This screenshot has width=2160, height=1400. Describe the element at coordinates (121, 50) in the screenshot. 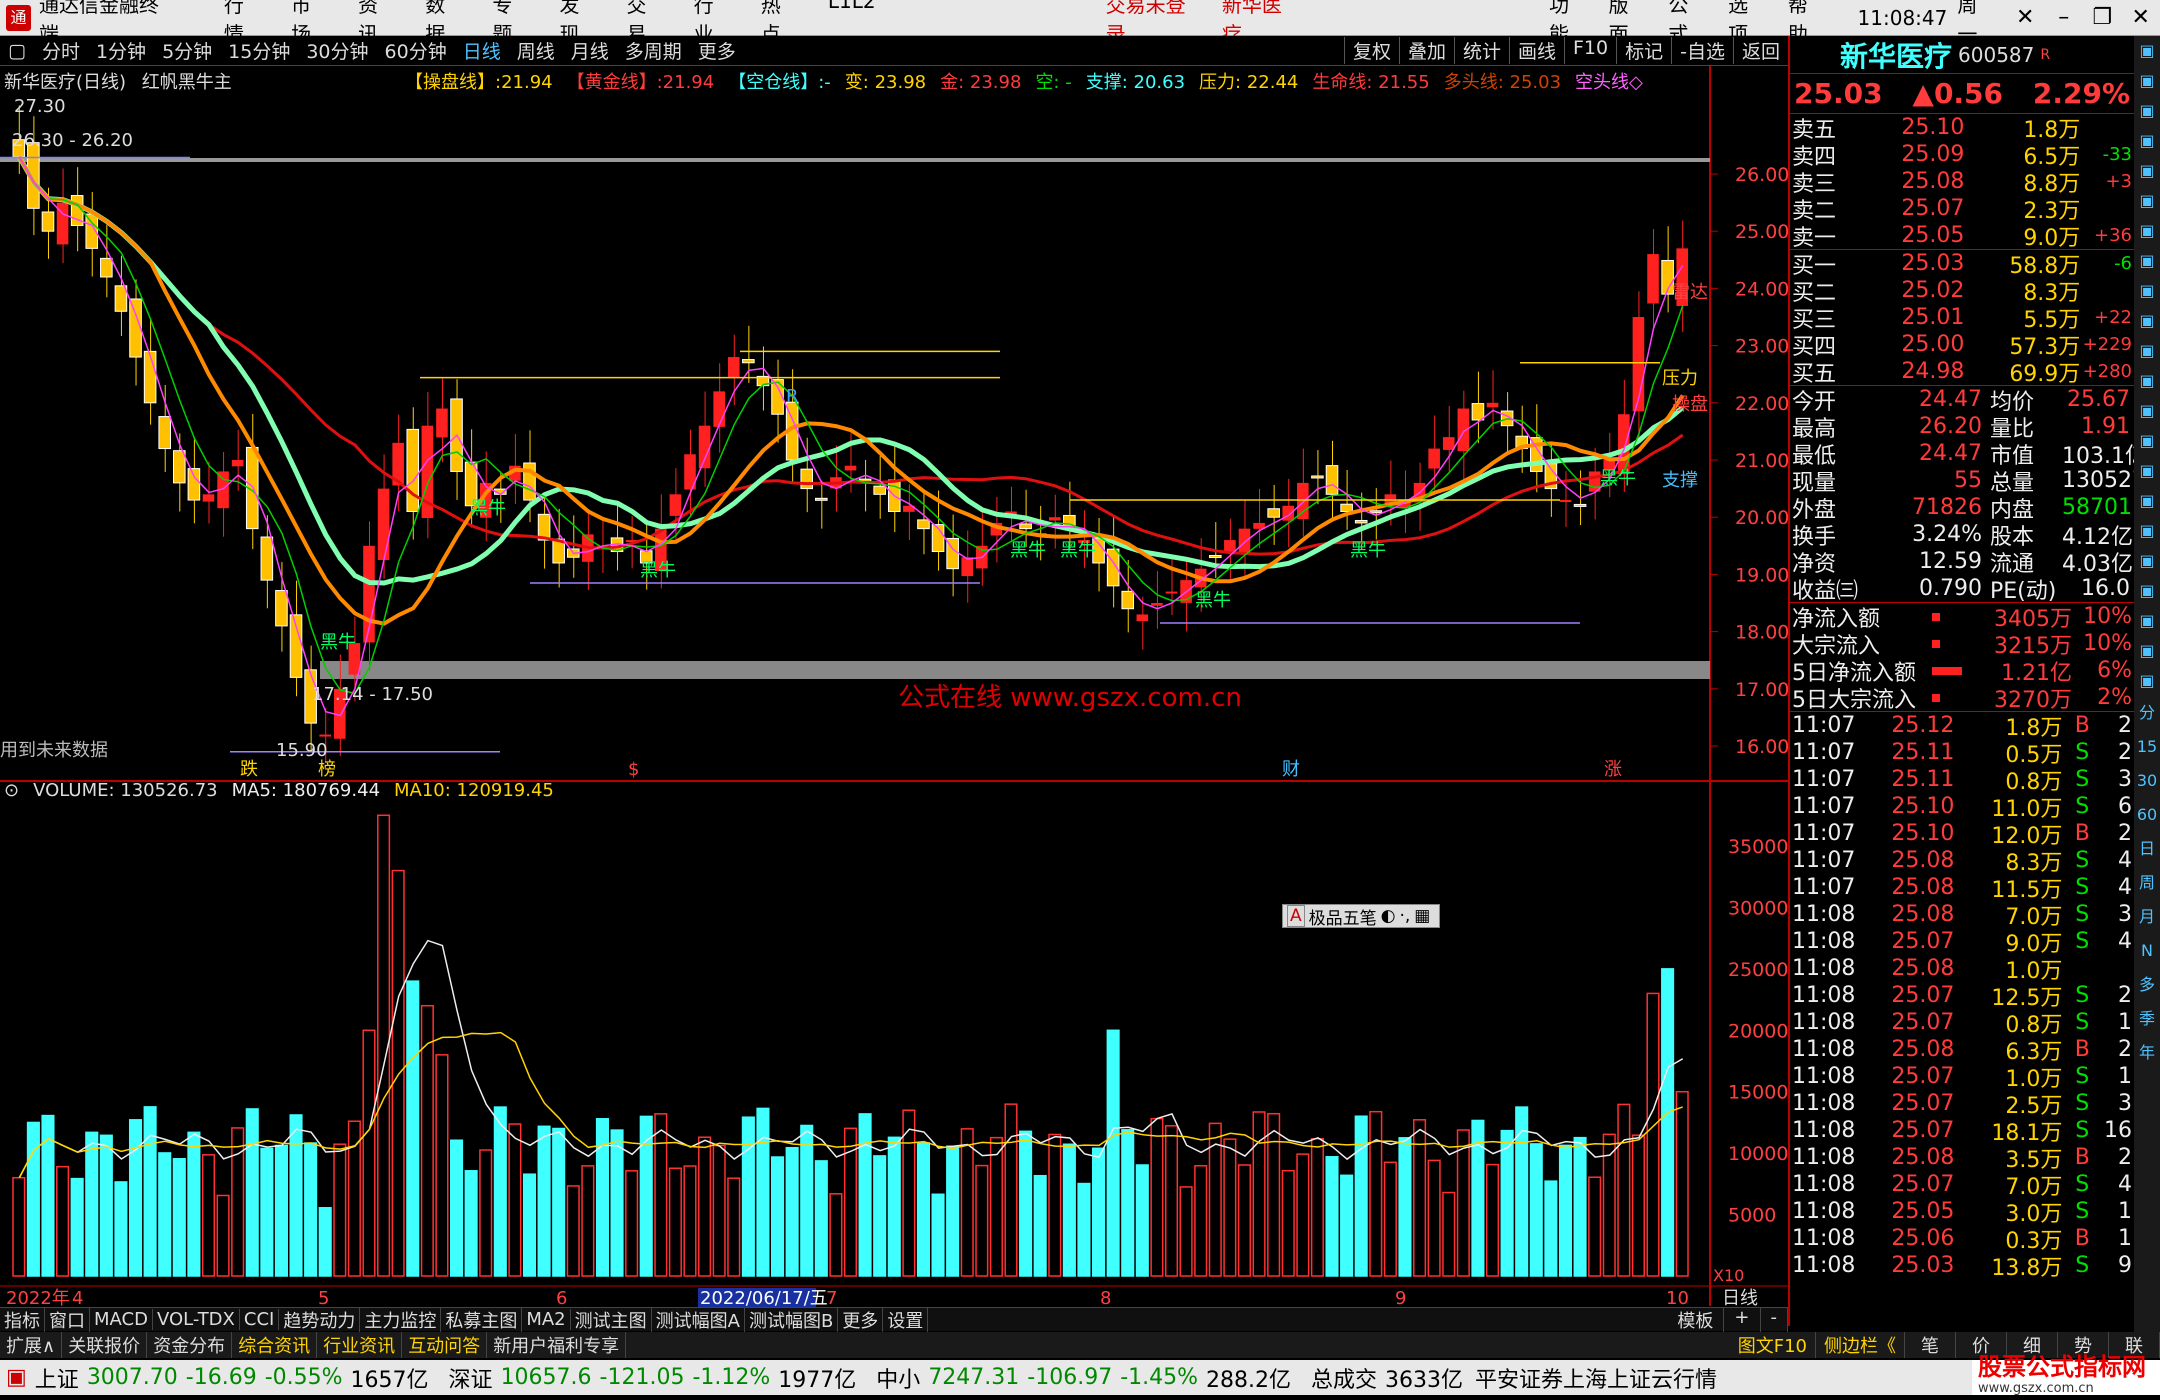

I see `period-tab-1: 1分钟` at that location.